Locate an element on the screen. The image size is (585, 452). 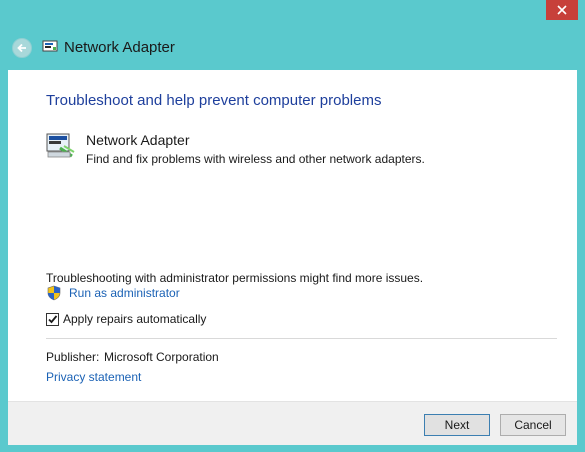
run-as-administrator-link: Run as administrator is located at coordinates (124, 293).